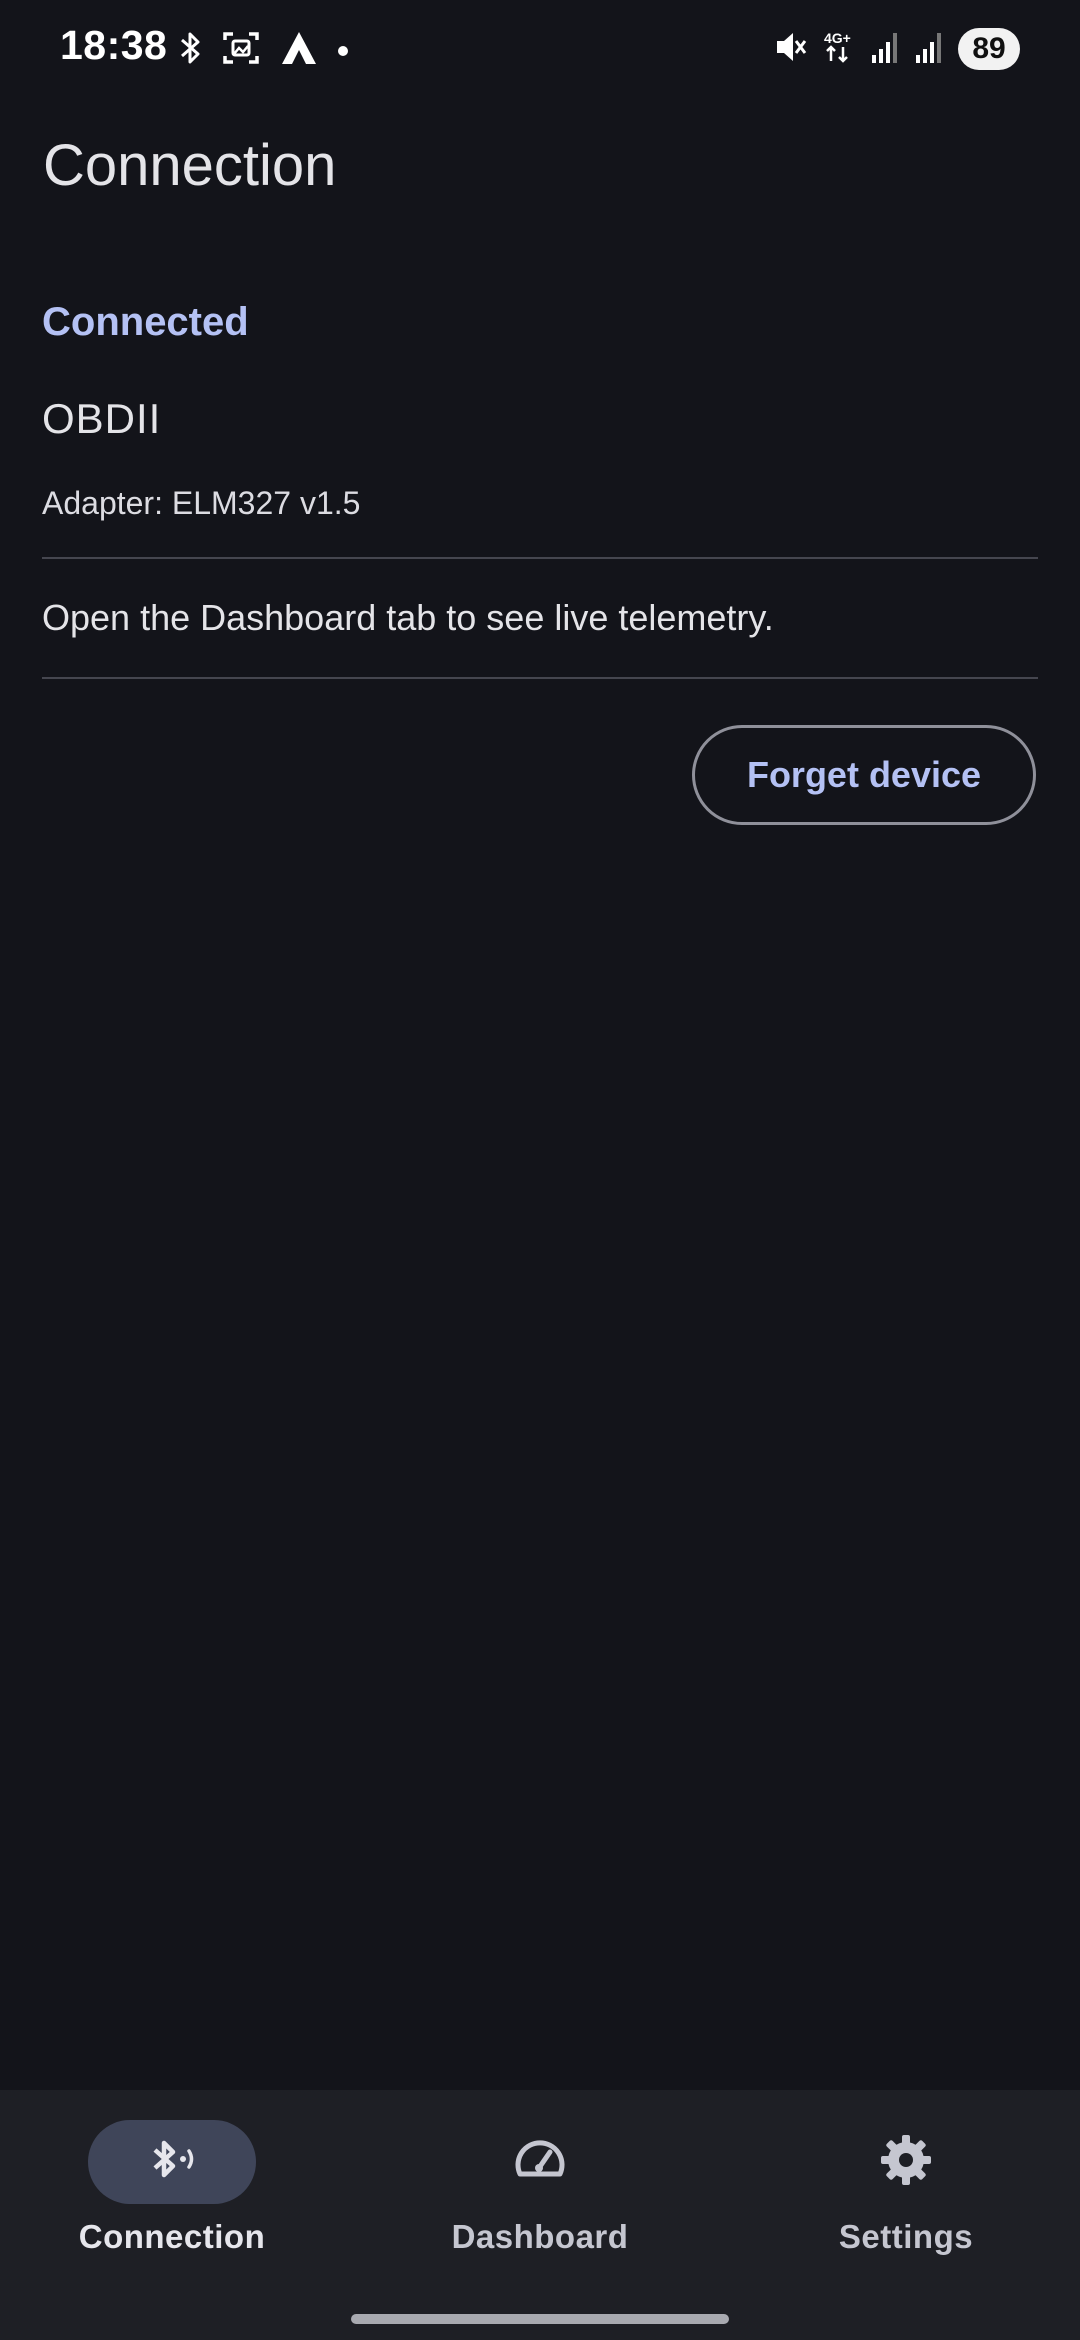 The width and height of the screenshot is (1080, 2340). What do you see at coordinates (201, 503) in the screenshot?
I see `adapter-info: Adapter: ELM327 v1.5` at bounding box center [201, 503].